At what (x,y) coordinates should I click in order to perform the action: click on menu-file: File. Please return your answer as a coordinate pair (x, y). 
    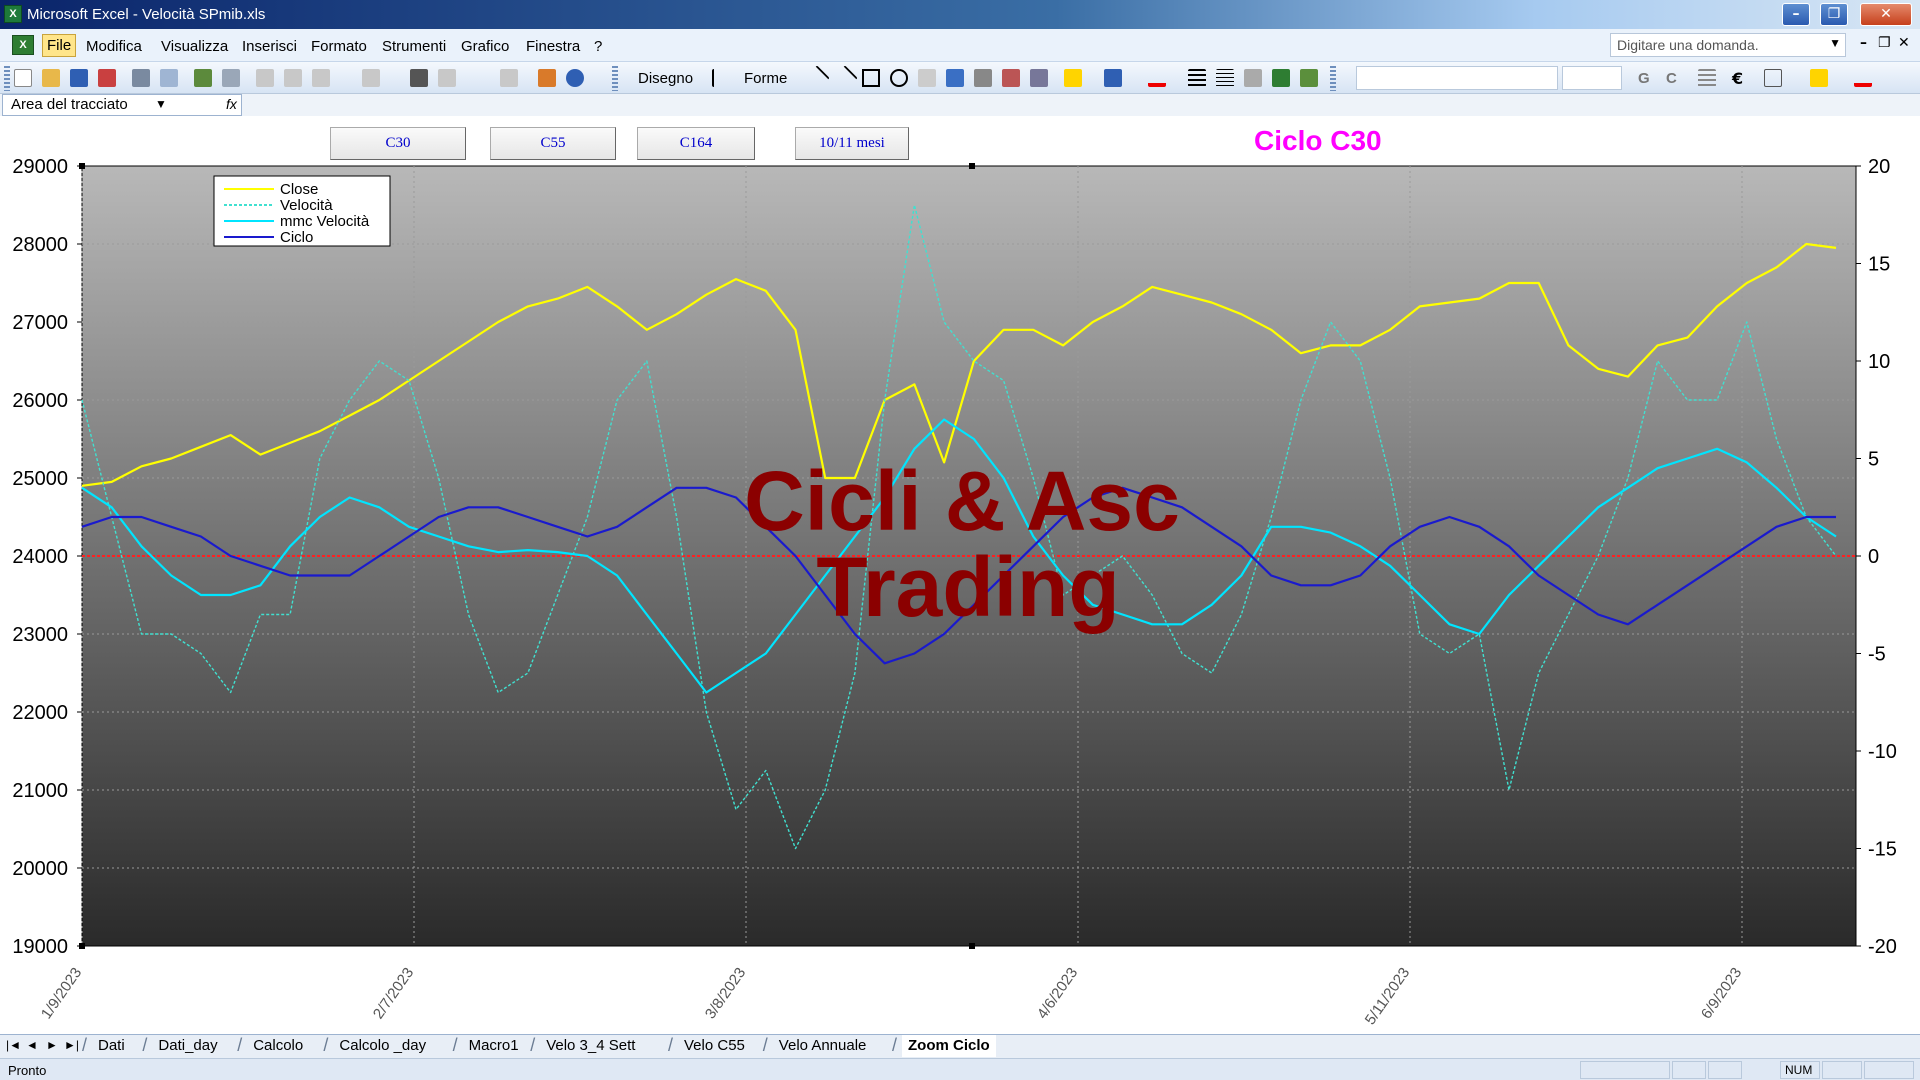
    Looking at the image, I should click on (59, 45).